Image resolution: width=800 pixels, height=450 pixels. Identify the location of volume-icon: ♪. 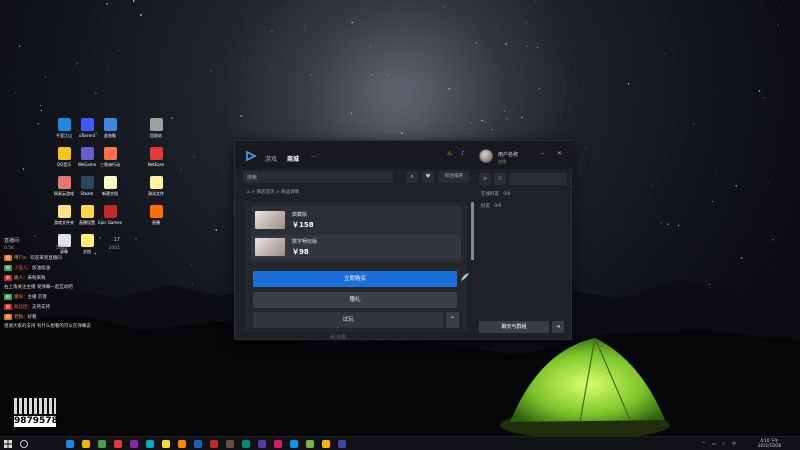
(723, 443).